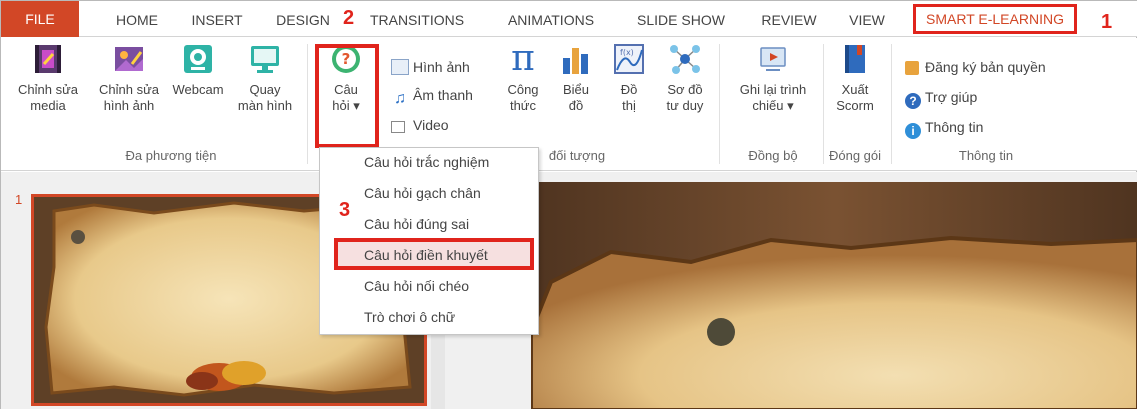 This screenshot has width=1137, height=409. What do you see at coordinates (441, 67) in the screenshot?
I see `image-label: Hình ảnh` at bounding box center [441, 67].